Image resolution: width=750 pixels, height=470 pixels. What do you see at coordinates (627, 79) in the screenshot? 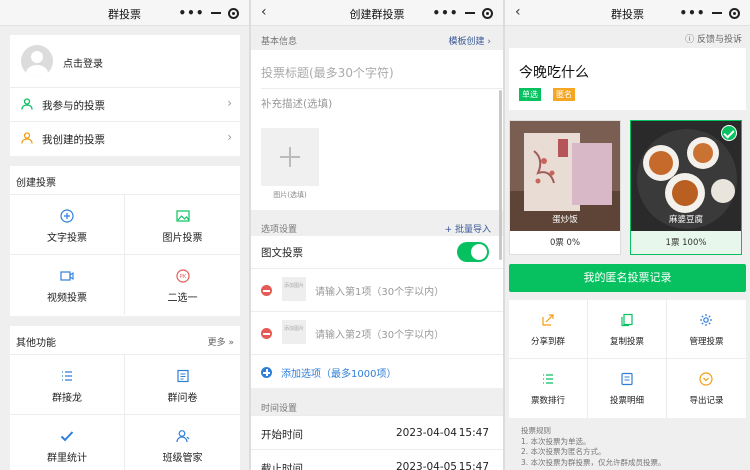
I see `poll-header: 今晚吃什么 单选 匿名` at bounding box center [627, 79].